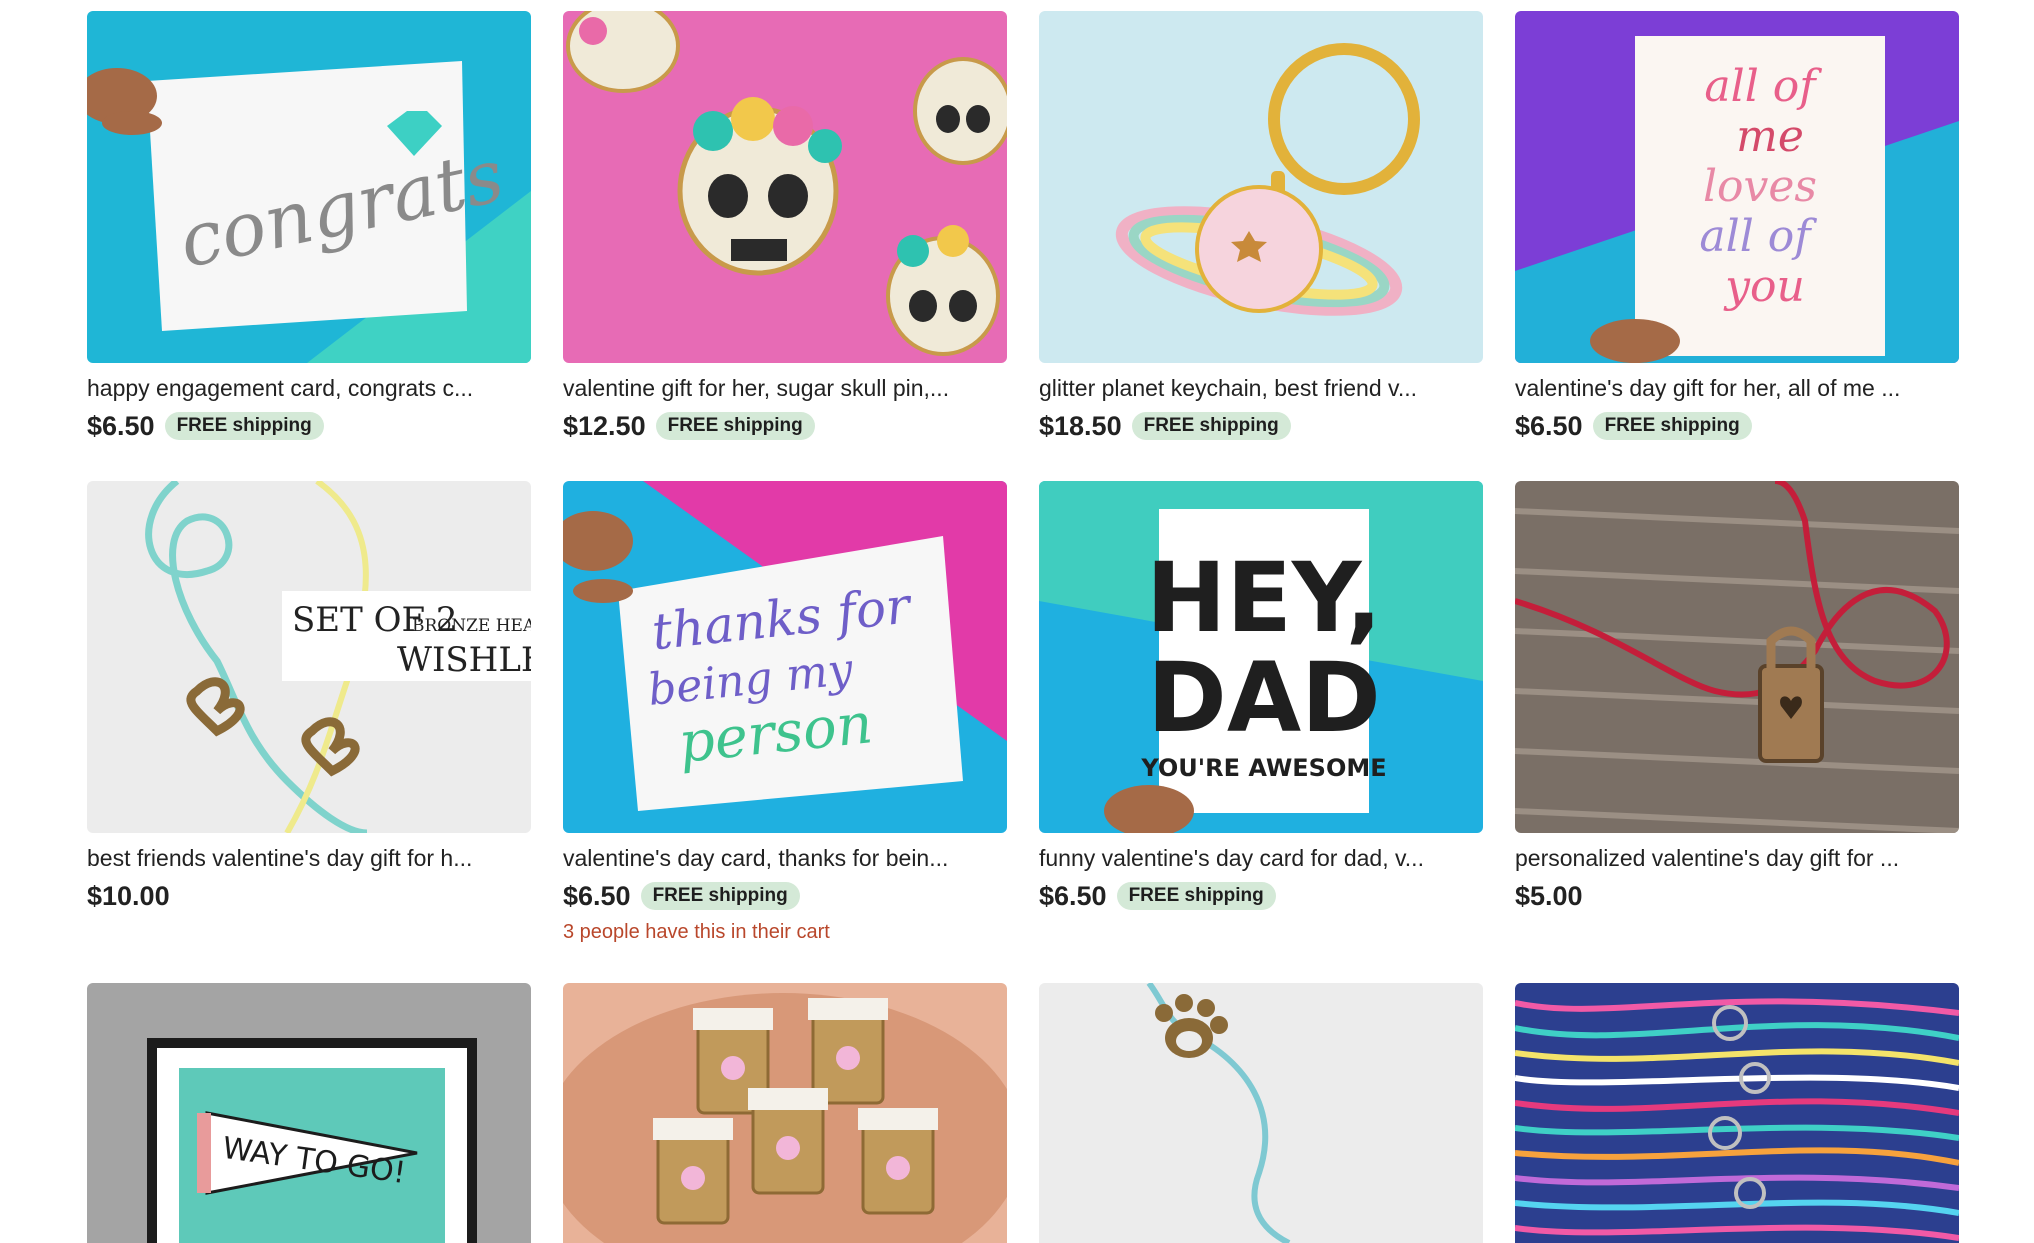  Describe the element at coordinates (128, 895) in the screenshot. I see `listing-price: $10.00` at that location.